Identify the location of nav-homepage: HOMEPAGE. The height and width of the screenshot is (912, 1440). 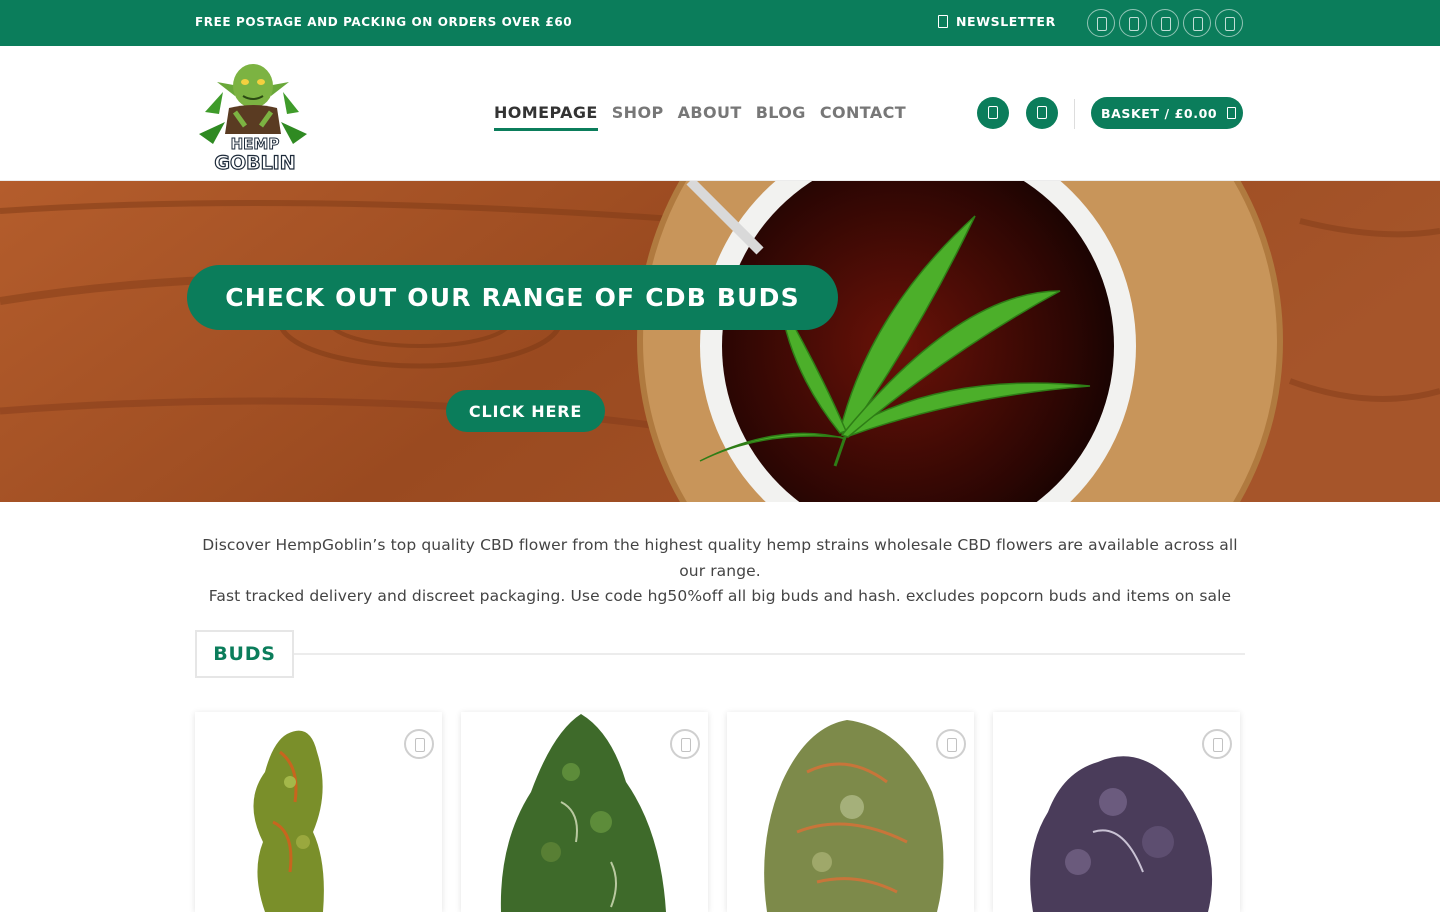
(546, 117).